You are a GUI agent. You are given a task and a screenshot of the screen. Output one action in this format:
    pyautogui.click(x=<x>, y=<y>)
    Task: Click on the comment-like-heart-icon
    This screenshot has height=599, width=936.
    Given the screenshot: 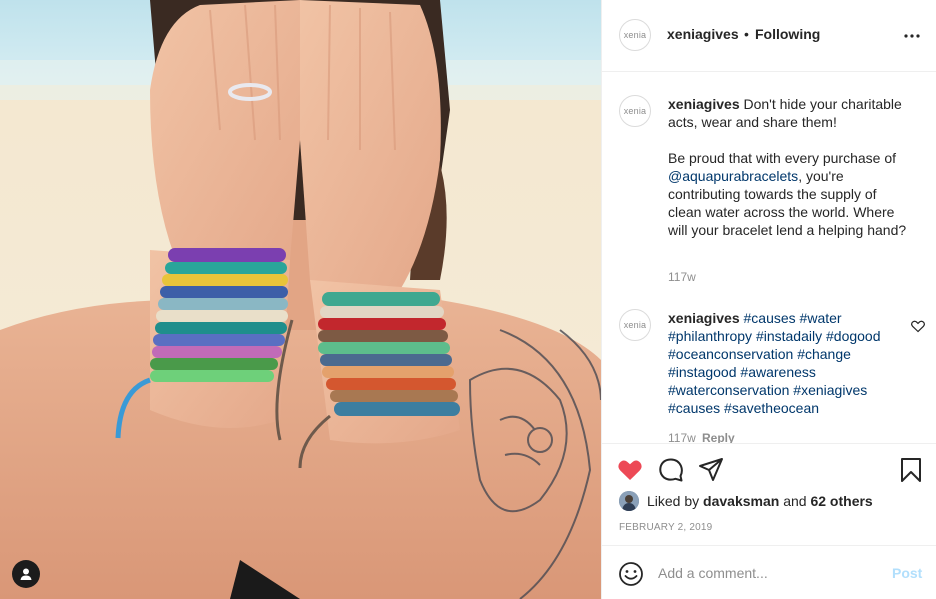 What is the action you would take?
    pyautogui.click(x=918, y=326)
    